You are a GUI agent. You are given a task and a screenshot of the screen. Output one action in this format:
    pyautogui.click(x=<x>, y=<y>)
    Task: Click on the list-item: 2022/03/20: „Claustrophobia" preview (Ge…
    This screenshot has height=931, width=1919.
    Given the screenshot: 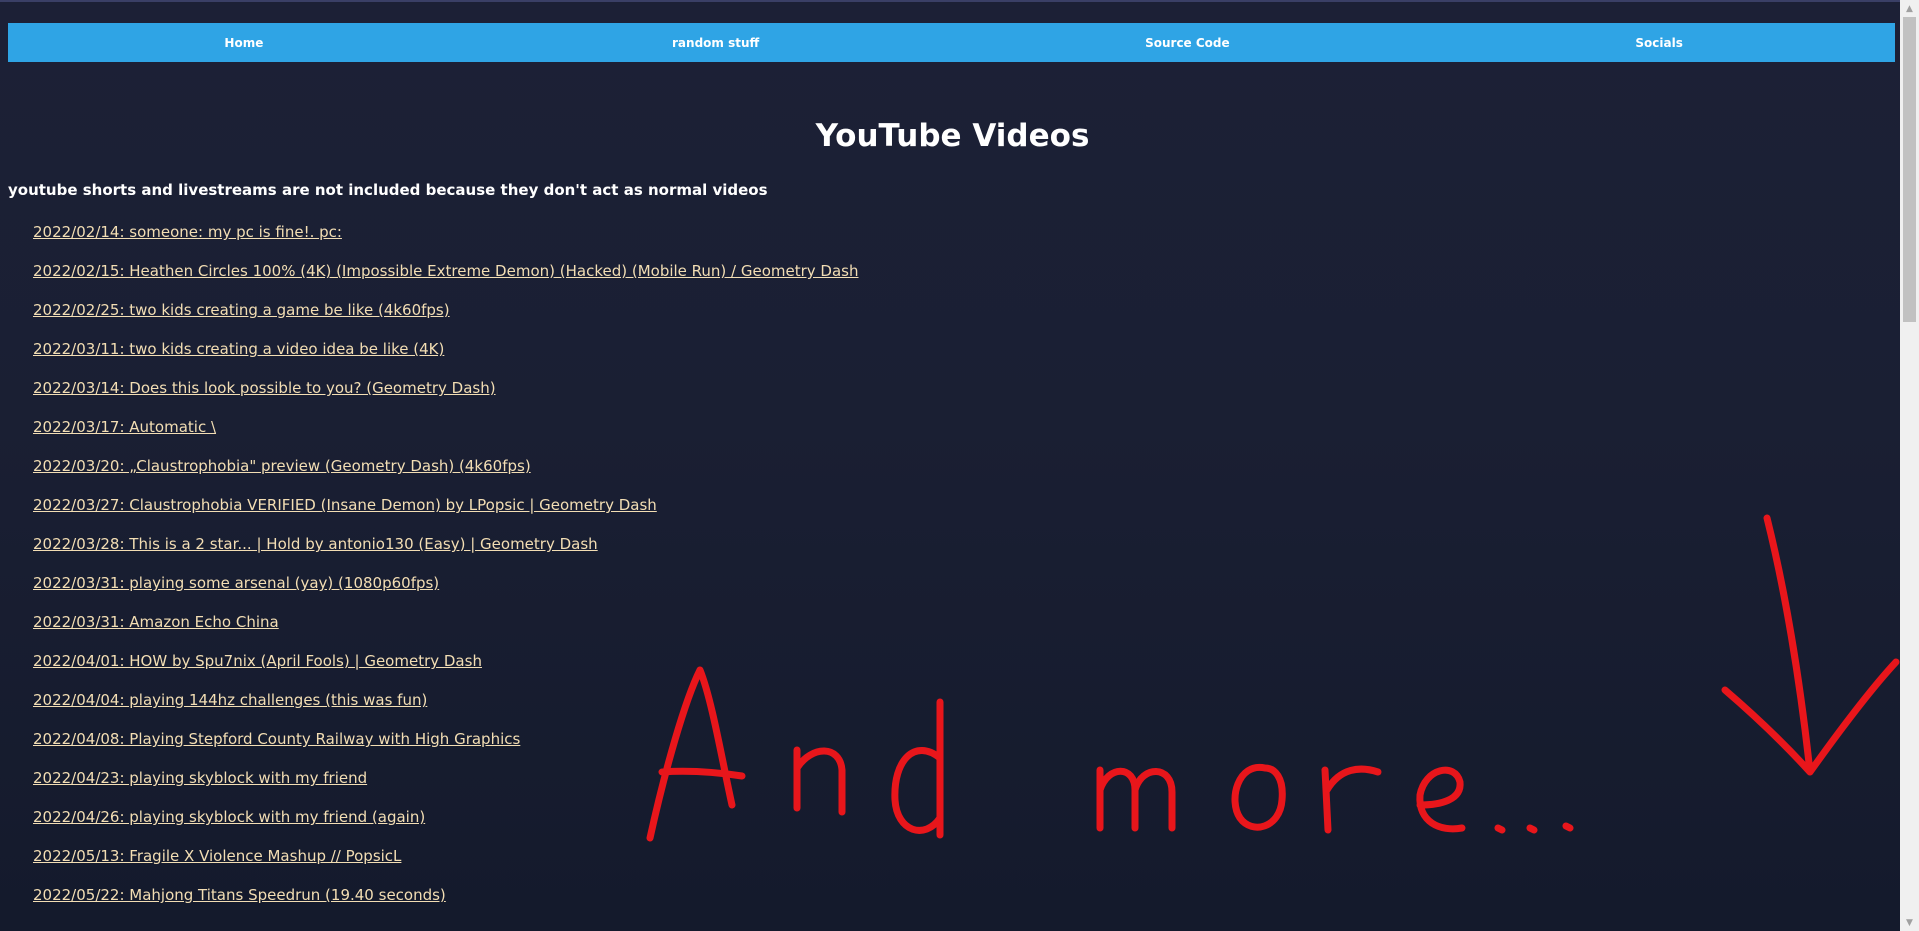 What is the action you would take?
    pyautogui.click(x=446, y=473)
    